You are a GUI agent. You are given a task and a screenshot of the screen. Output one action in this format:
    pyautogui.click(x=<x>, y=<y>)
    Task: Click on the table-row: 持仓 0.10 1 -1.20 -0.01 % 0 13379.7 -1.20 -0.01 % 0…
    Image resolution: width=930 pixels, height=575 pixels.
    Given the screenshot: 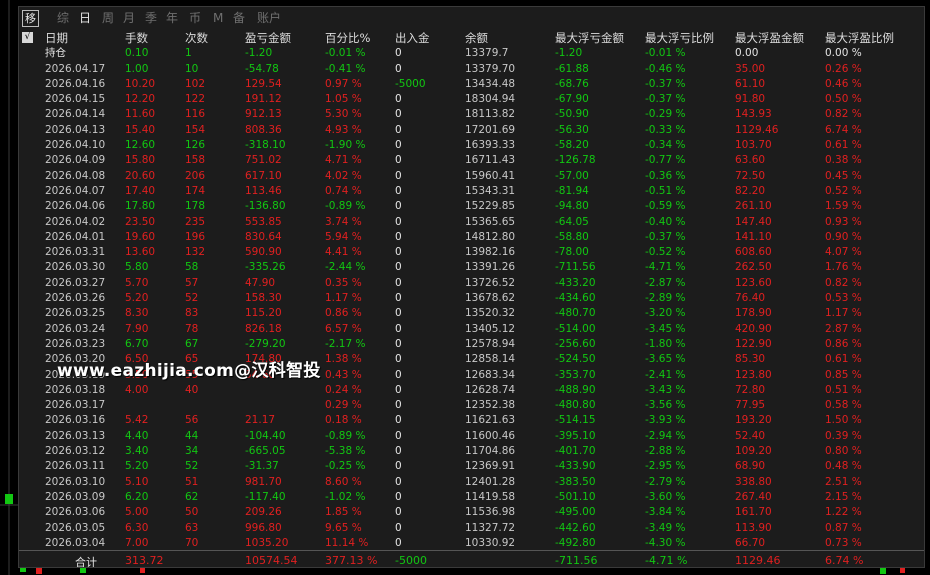 What is the action you would take?
    pyautogui.click(x=471, y=53)
    